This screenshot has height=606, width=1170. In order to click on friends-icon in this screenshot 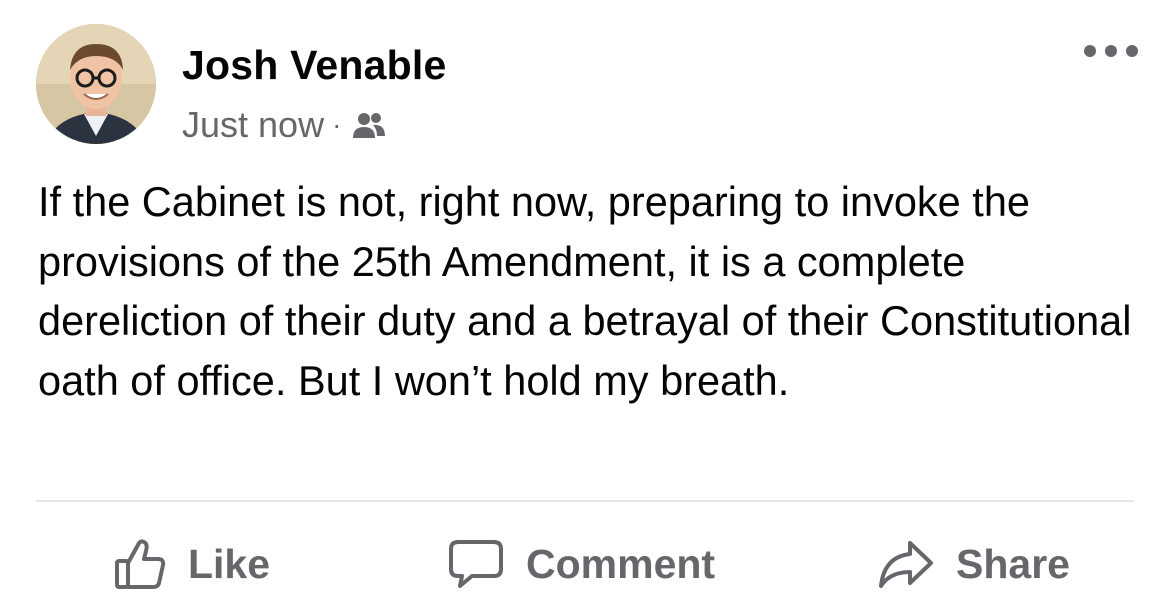, I will do `click(369, 125)`.